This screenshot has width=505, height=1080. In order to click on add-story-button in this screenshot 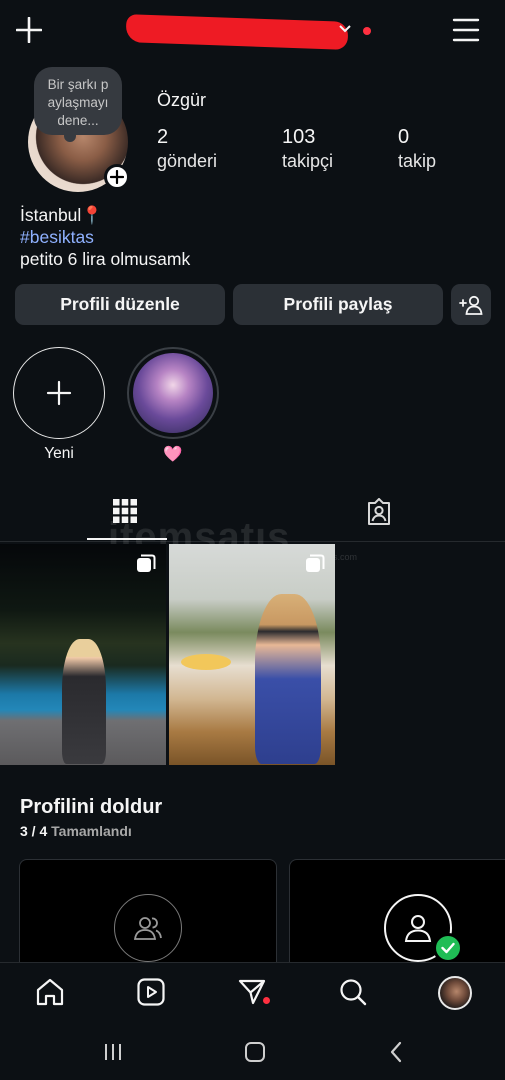, I will do `click(117, 177)`.